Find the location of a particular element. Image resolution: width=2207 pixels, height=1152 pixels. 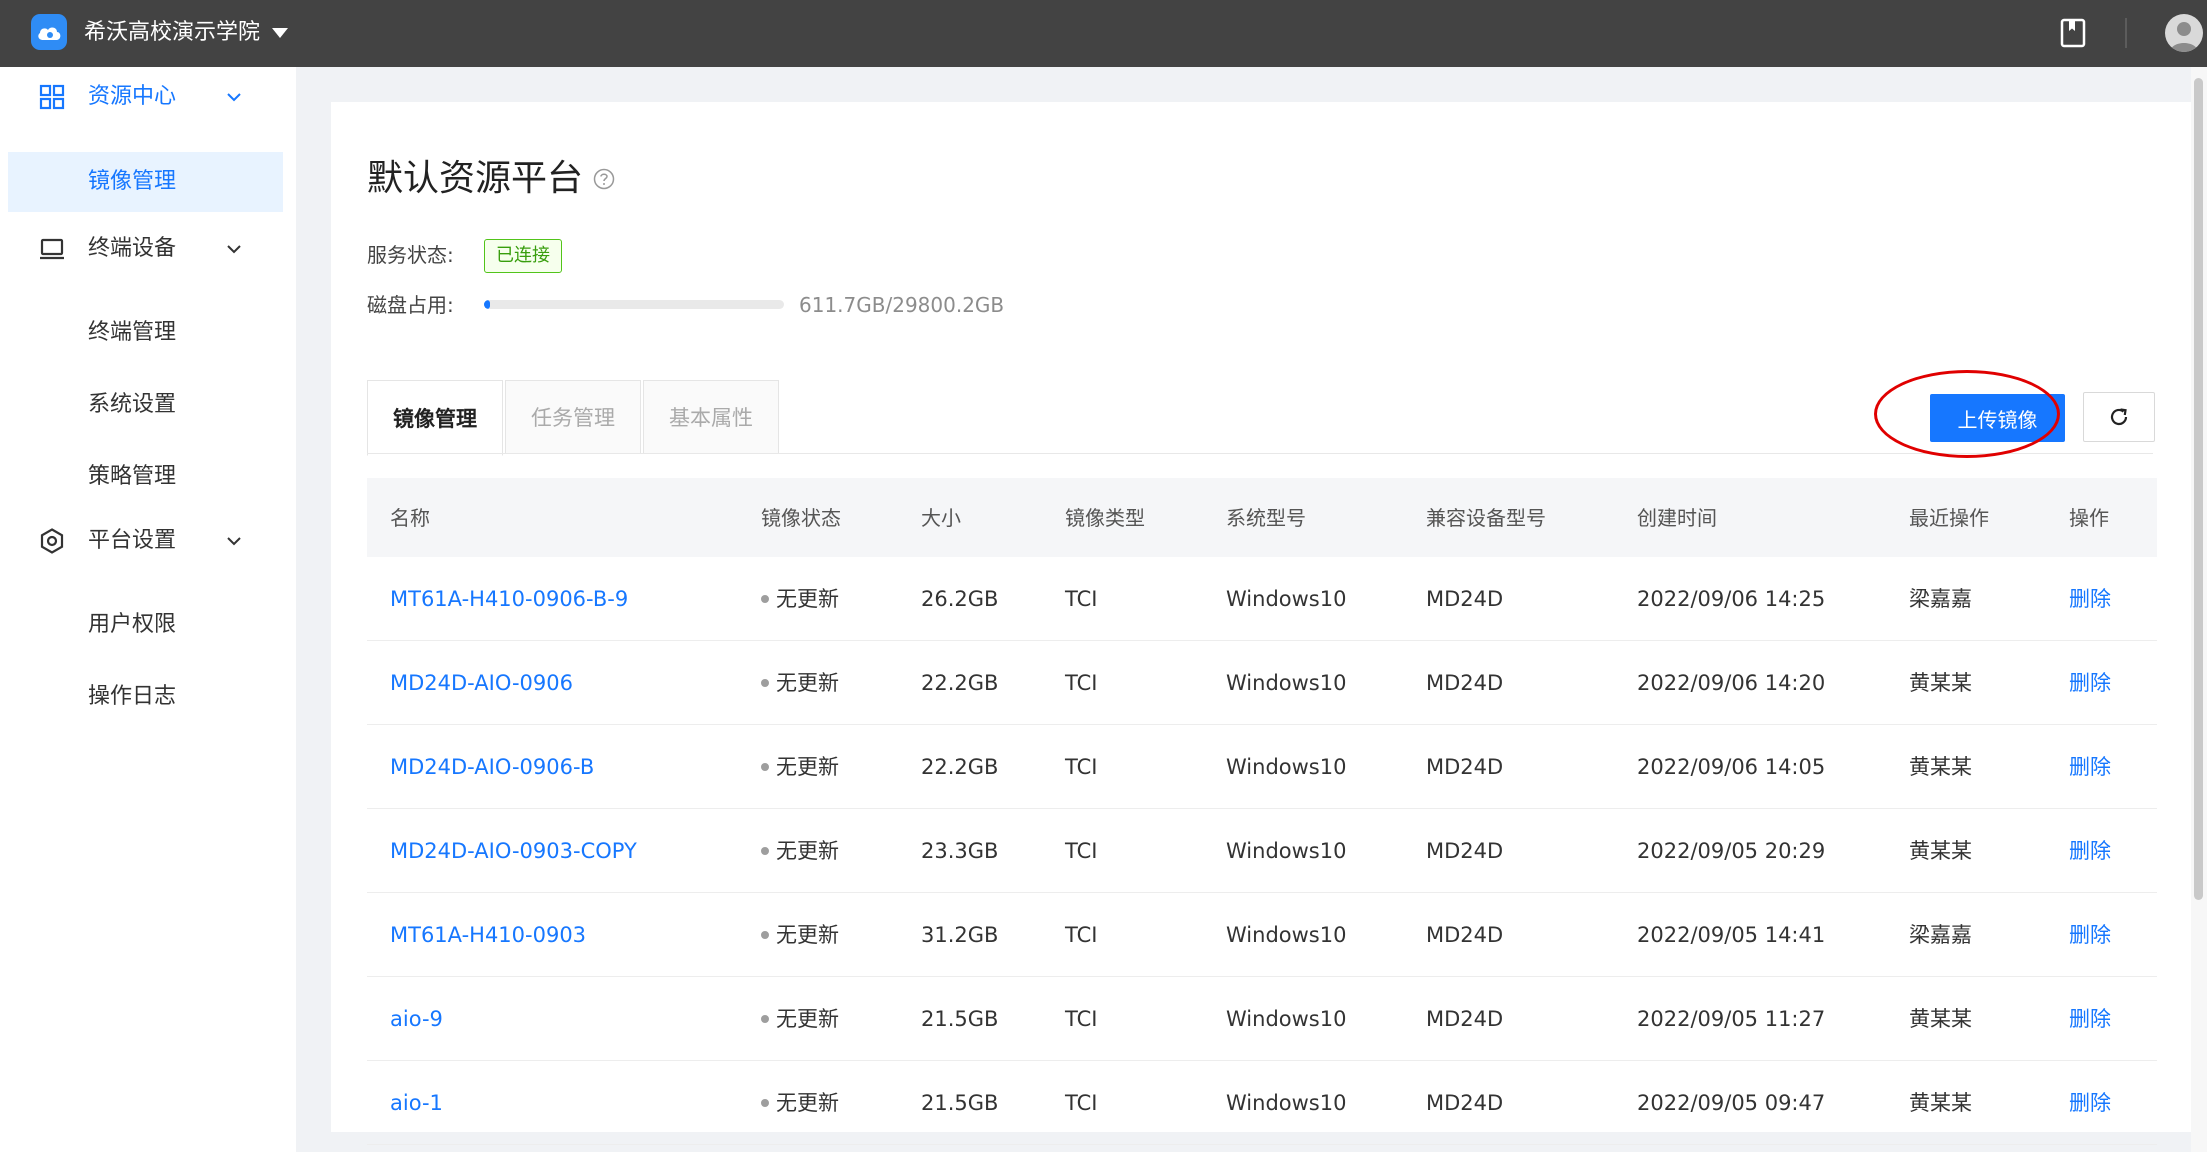

refresh-button is located at coordinates (2119, 417).